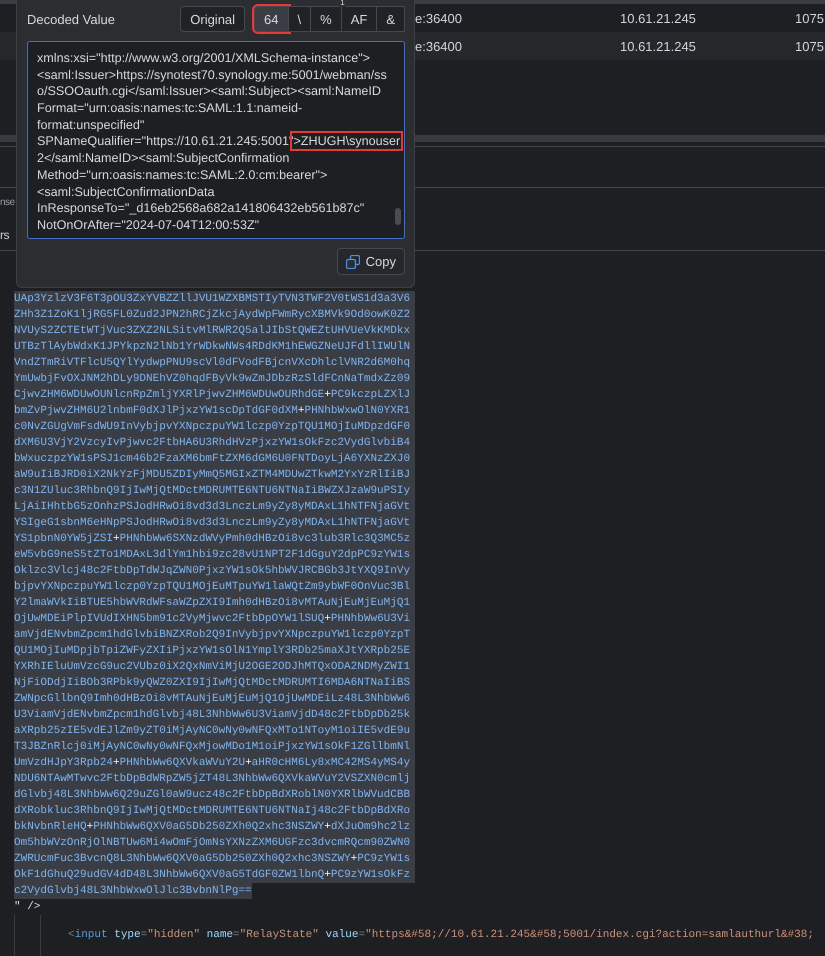 The image size is (825, 956). Describe the element at coordinates (27, 907) in the screenshot. I see `code-line: " />` at that location.